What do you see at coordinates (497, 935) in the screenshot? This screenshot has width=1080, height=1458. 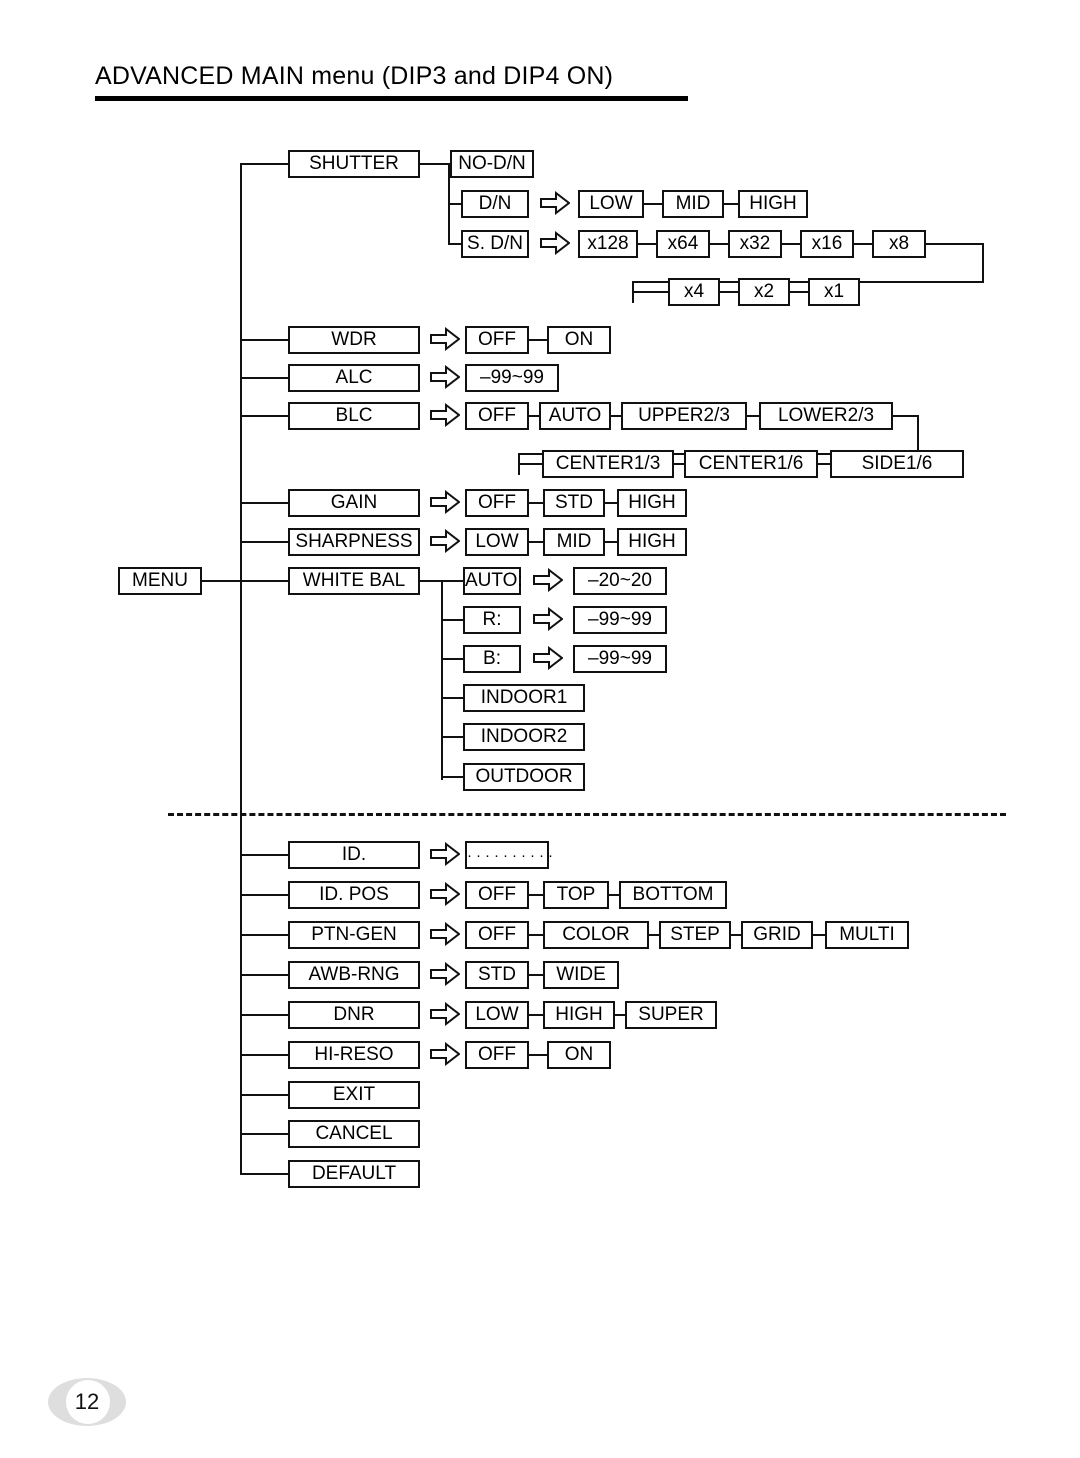 I see `ptn-gen-value-off: OFF` at bounding box center [497, 935].